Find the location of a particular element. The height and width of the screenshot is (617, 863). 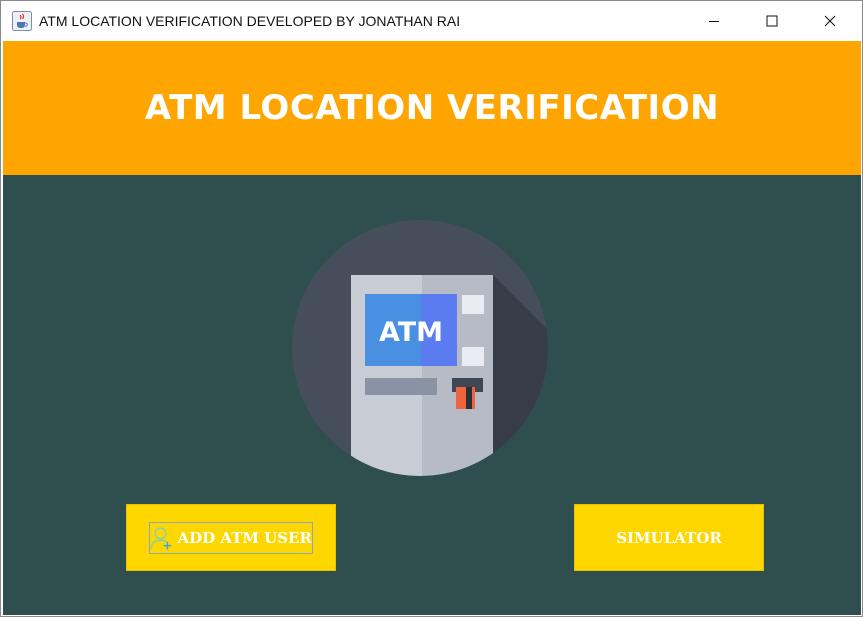

add-atm-user-focus-box: ADD ATM USER is located at coordinates (231, 538).